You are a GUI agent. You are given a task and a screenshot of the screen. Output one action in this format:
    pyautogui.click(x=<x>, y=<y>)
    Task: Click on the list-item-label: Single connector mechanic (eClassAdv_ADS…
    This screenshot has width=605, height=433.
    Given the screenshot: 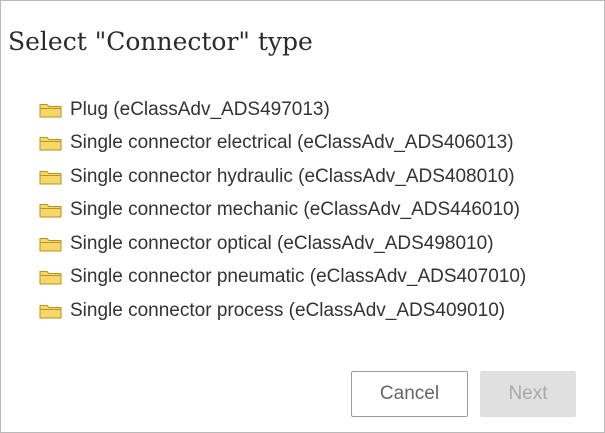 What is the action you would take?
    pyautogui.click(x=295, y=210)
    